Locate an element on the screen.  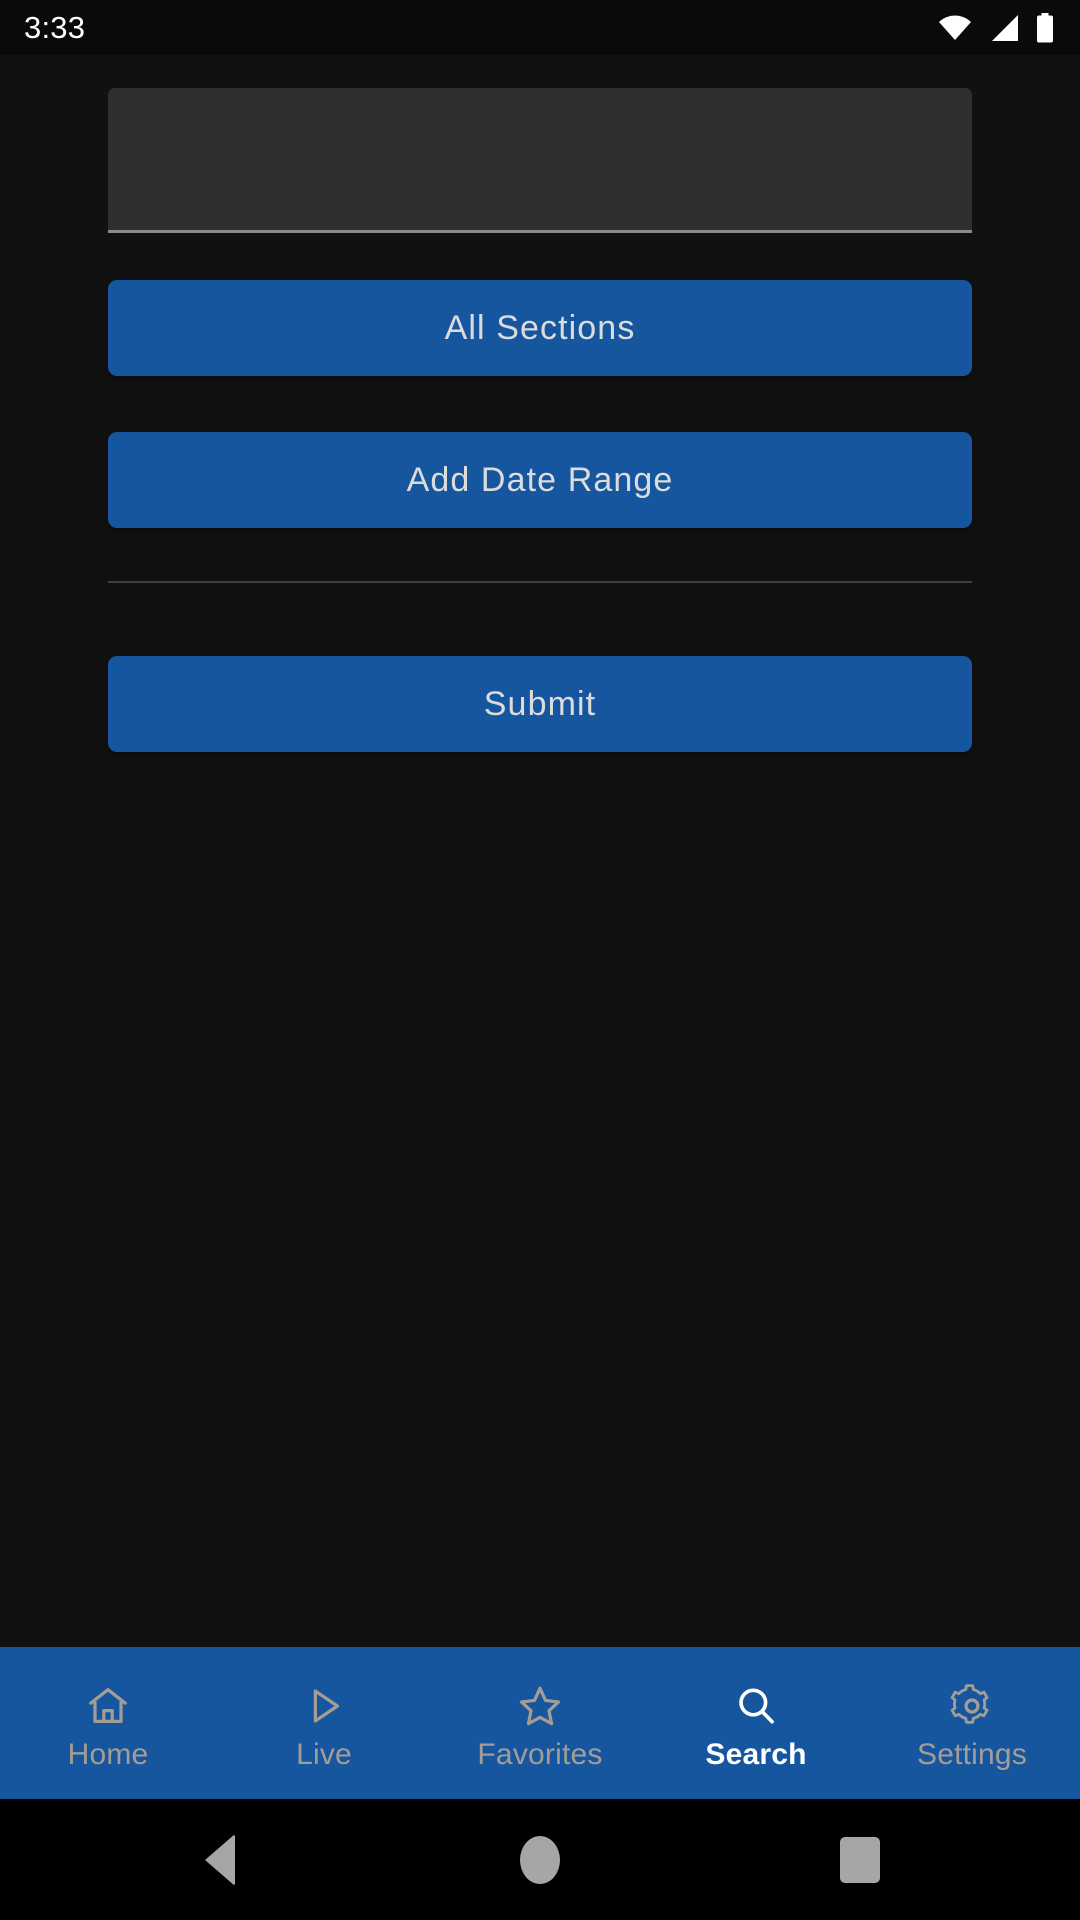
system-recents-button is located at coordinates (860, 1859).